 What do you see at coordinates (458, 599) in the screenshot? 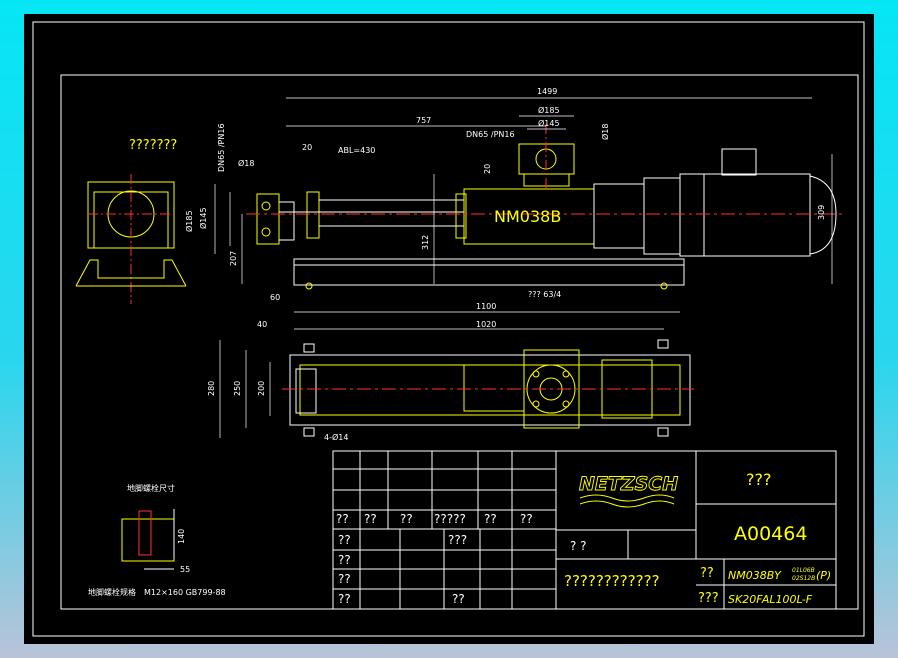
I see `bottom-mid-label: ??` at bounding box center [458, 599].